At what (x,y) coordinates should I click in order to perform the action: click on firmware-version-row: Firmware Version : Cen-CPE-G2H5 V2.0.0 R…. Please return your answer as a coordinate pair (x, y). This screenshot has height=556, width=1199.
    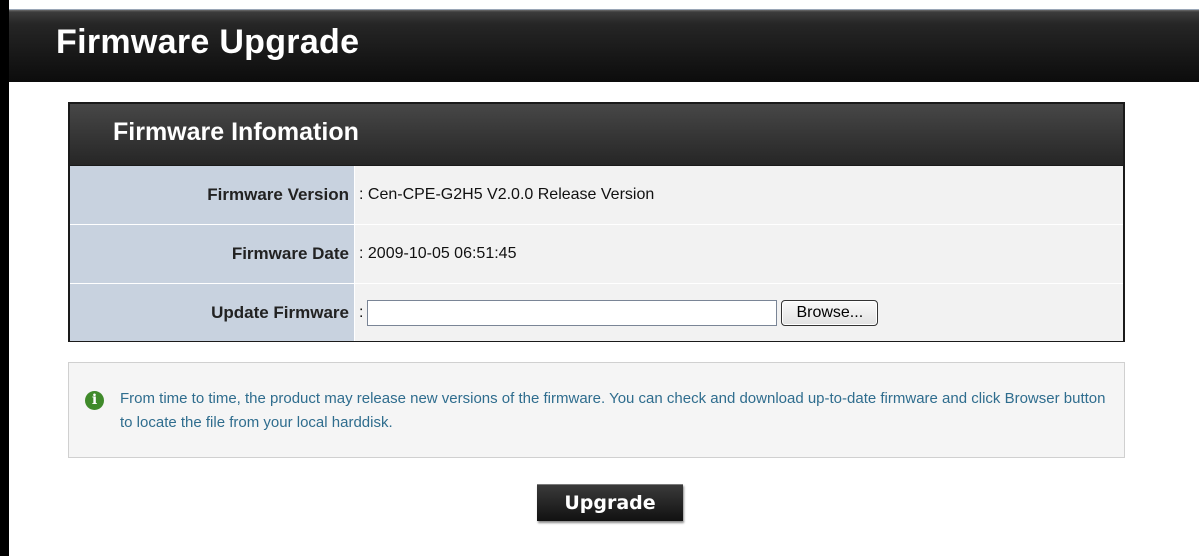
    Looking at the image, I should click on (596, 195).